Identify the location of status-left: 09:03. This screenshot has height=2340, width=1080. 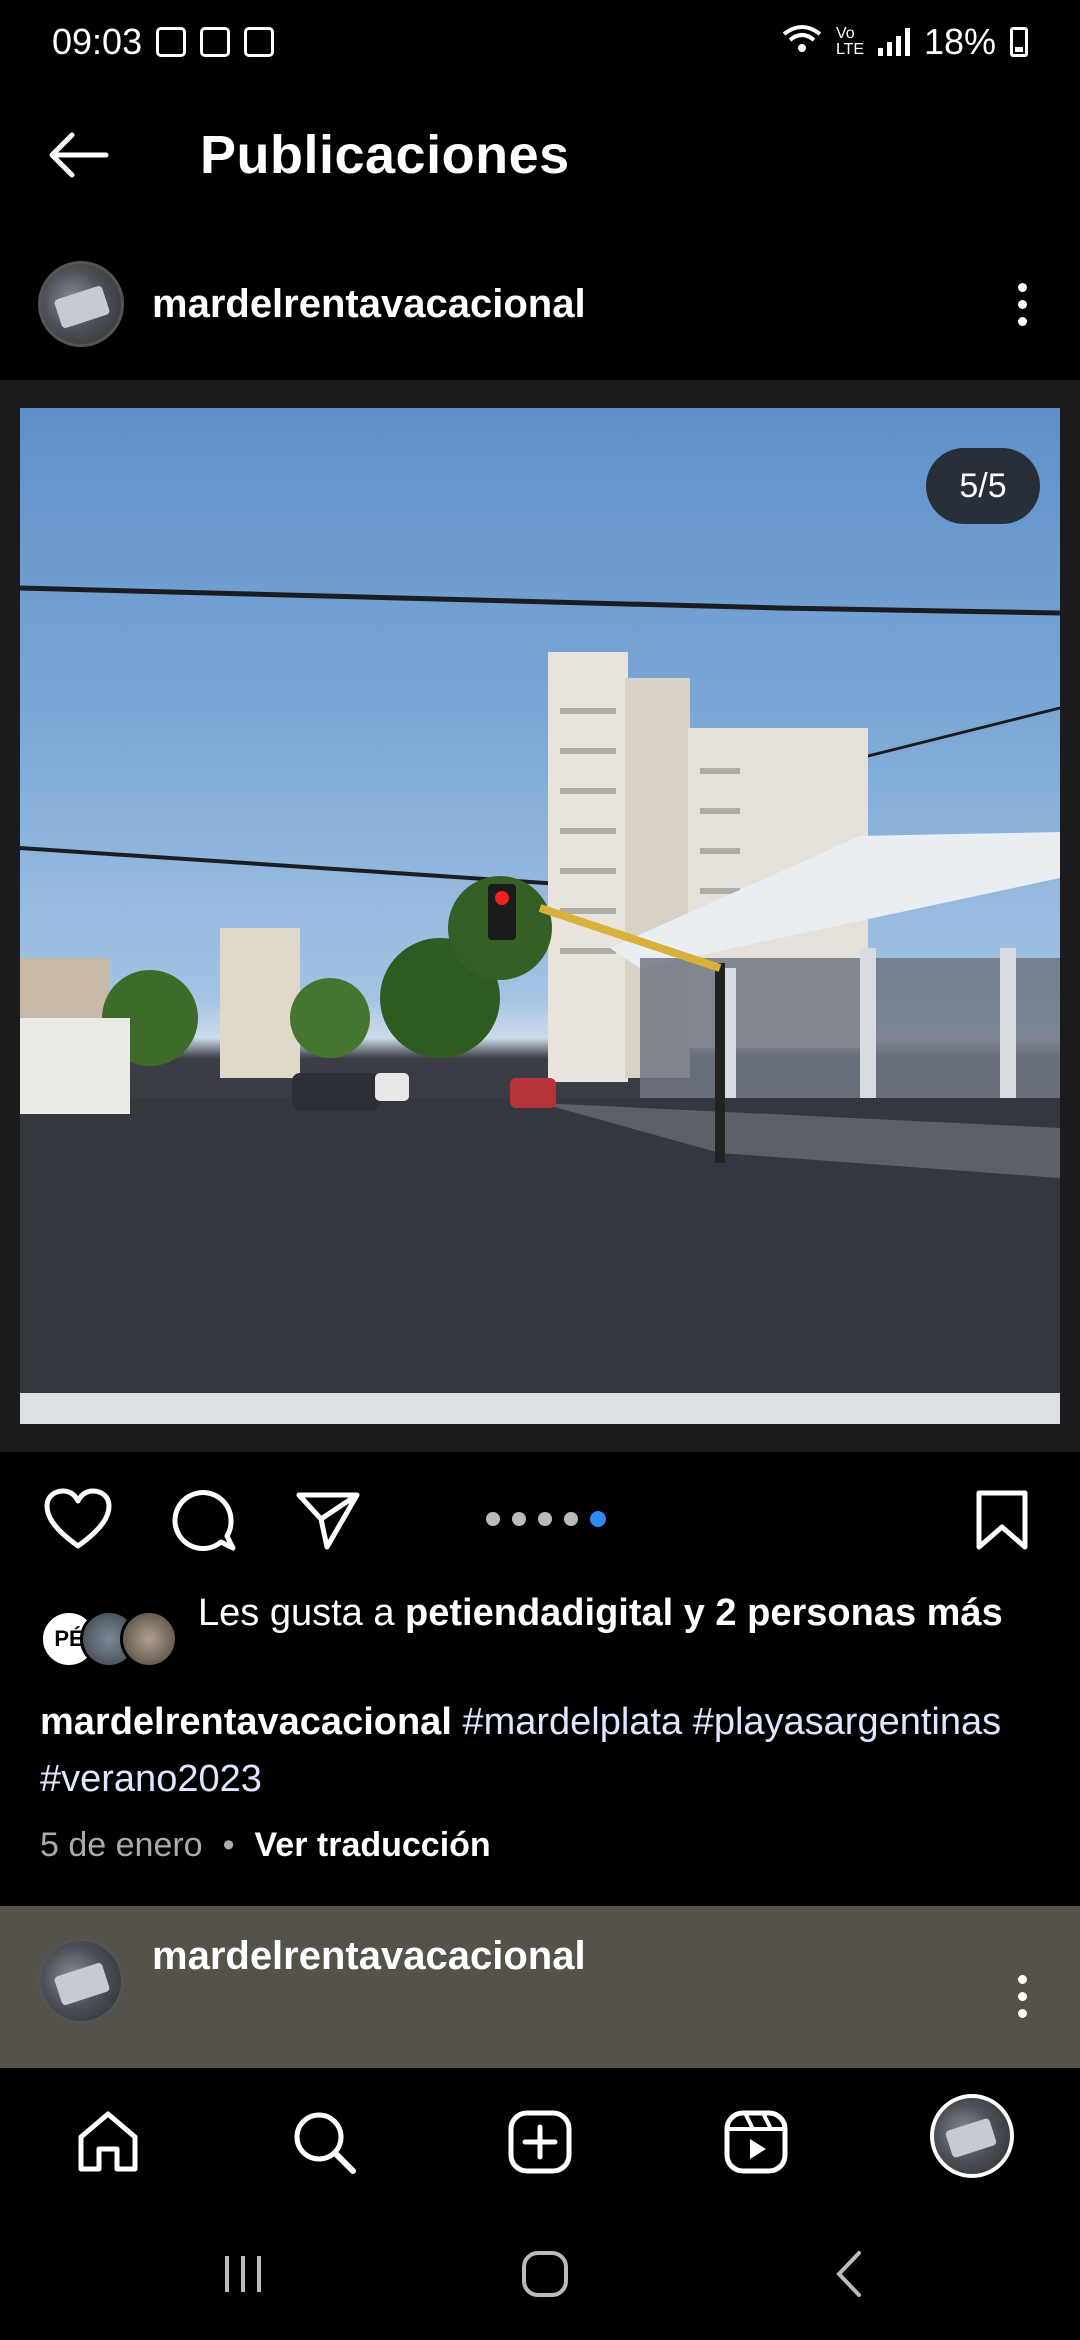
(163, 42).